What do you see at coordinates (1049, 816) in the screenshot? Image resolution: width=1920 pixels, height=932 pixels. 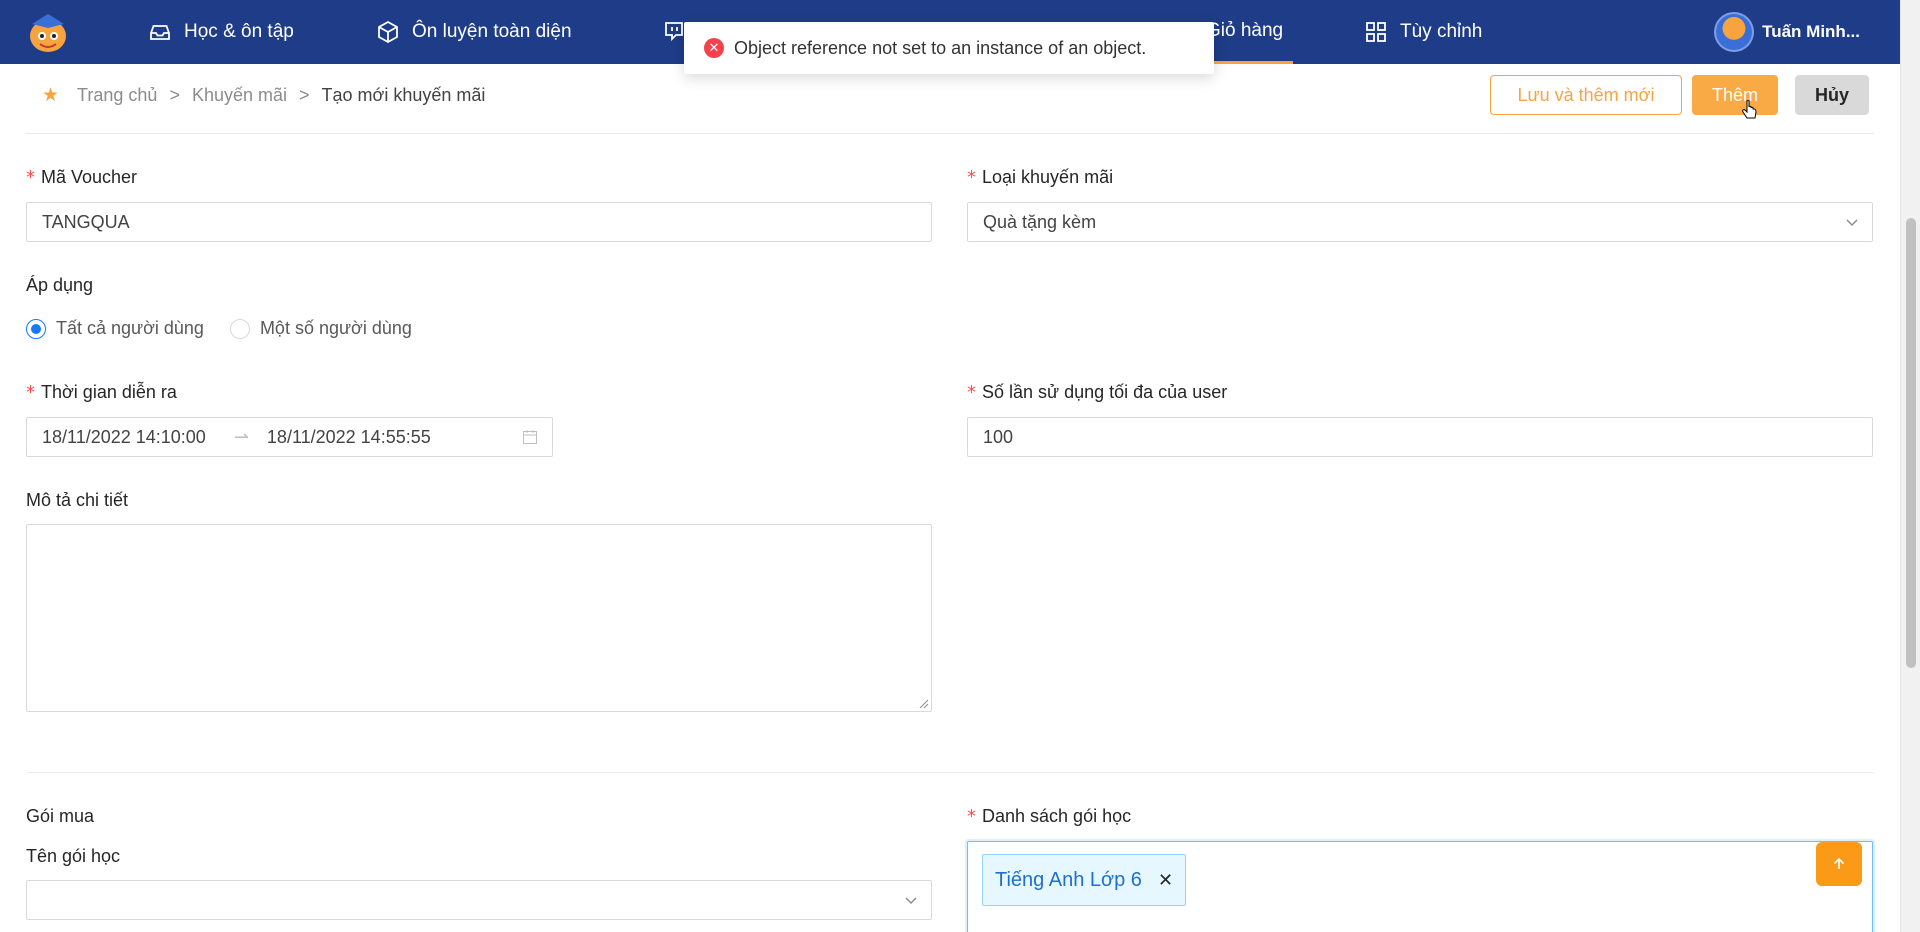 I see `package-list-label: * Danh sách gói học` at bounding box center [1049, 816].